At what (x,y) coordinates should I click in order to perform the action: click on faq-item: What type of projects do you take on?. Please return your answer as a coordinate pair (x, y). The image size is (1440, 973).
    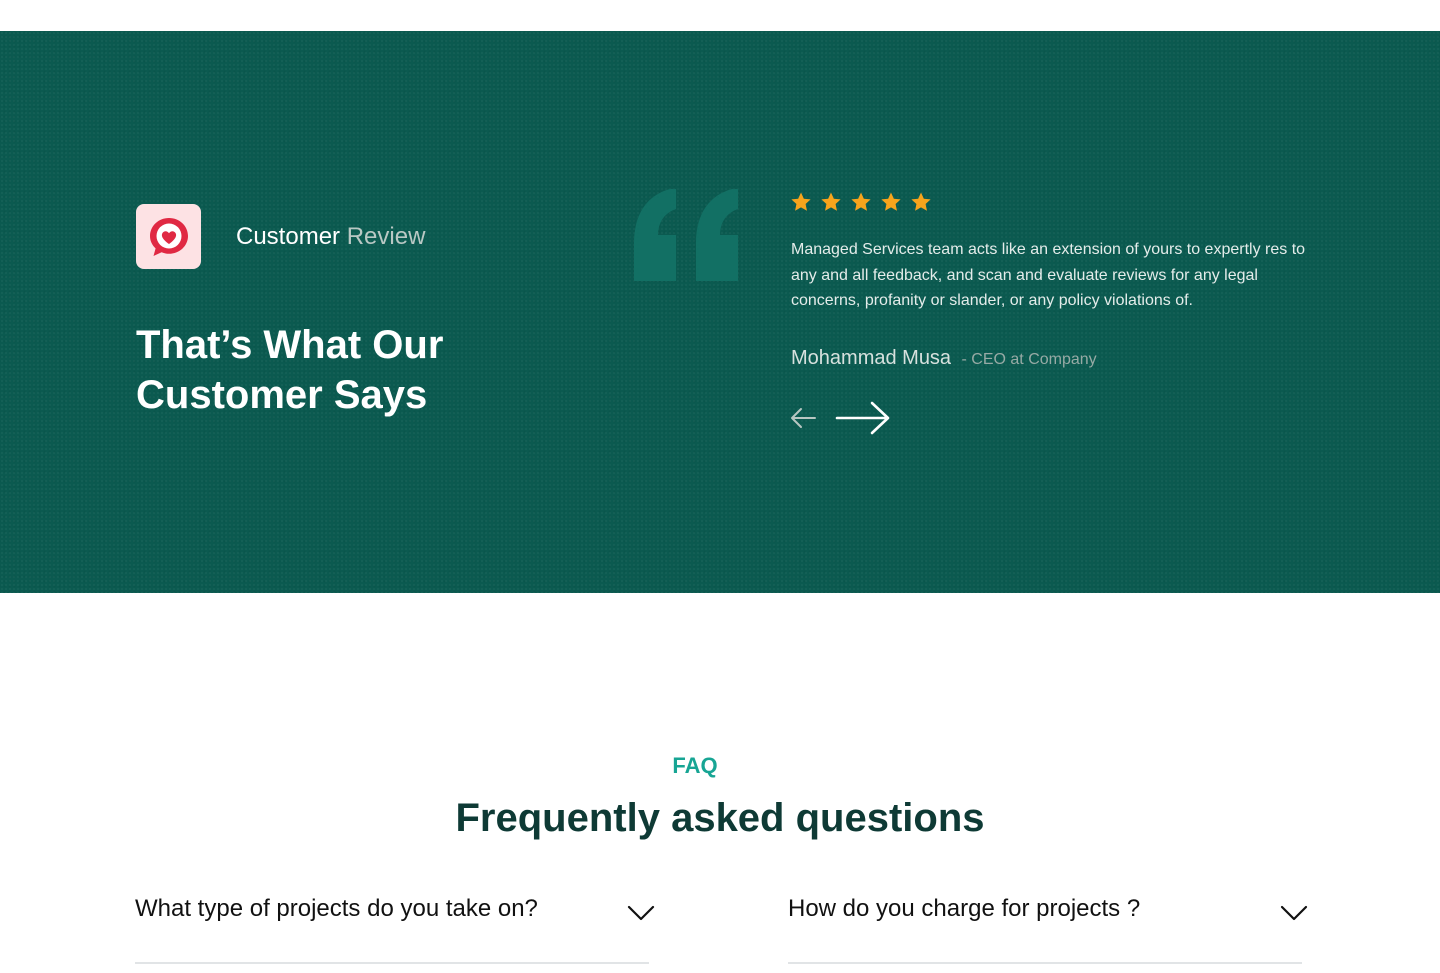
    Looking at the image, I should click on (395, 926).